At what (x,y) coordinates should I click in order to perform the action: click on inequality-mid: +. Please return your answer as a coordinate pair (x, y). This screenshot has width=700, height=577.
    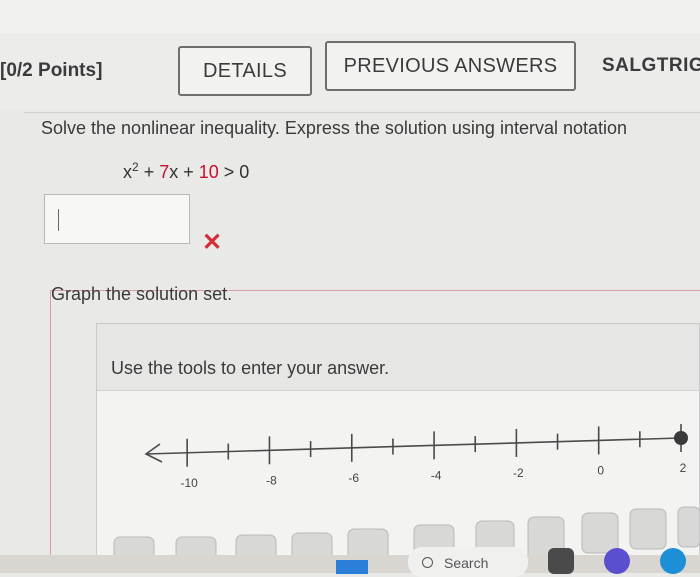
    Looking at the image, I should click on (149, 172).